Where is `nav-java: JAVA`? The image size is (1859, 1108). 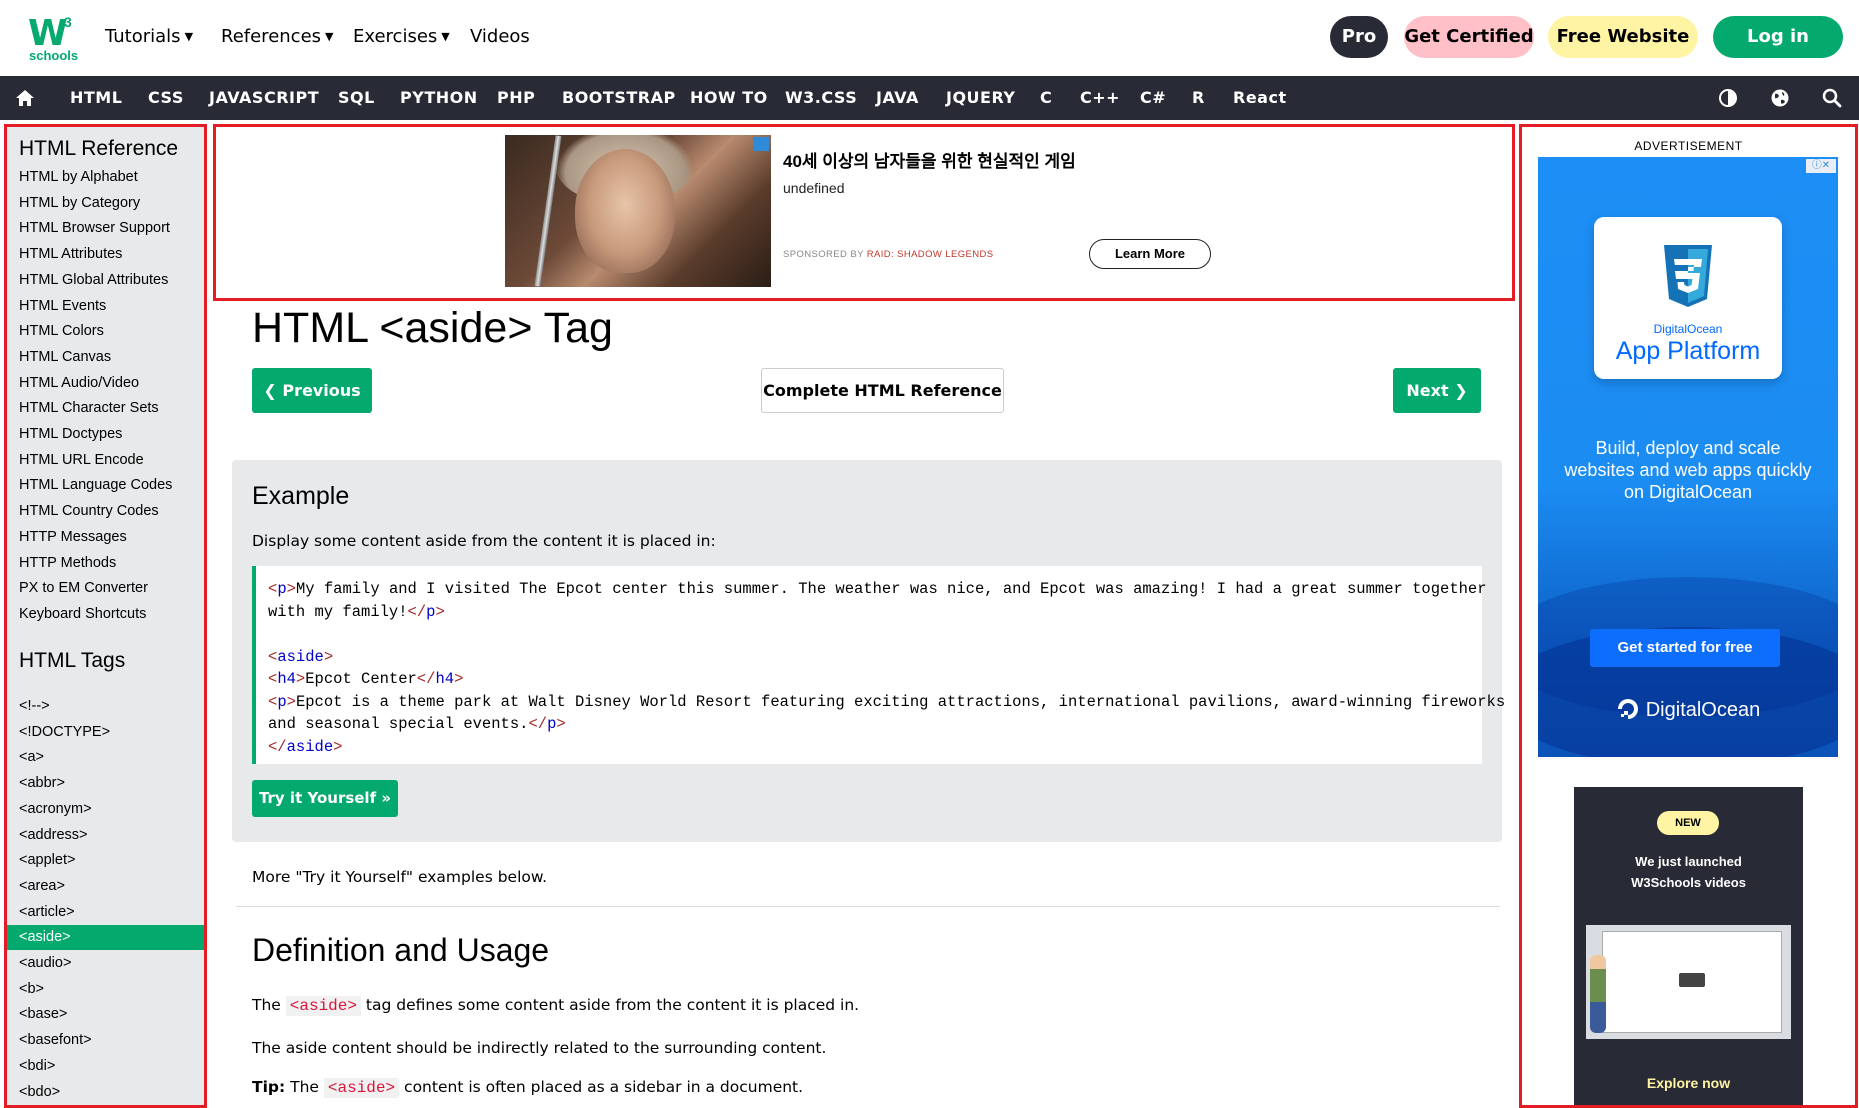 nav-java: JAVA is located at coordinates (897, 98).